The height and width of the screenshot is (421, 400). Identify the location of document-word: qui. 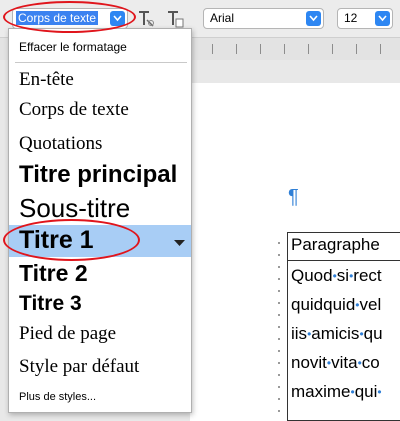
(366, 391).